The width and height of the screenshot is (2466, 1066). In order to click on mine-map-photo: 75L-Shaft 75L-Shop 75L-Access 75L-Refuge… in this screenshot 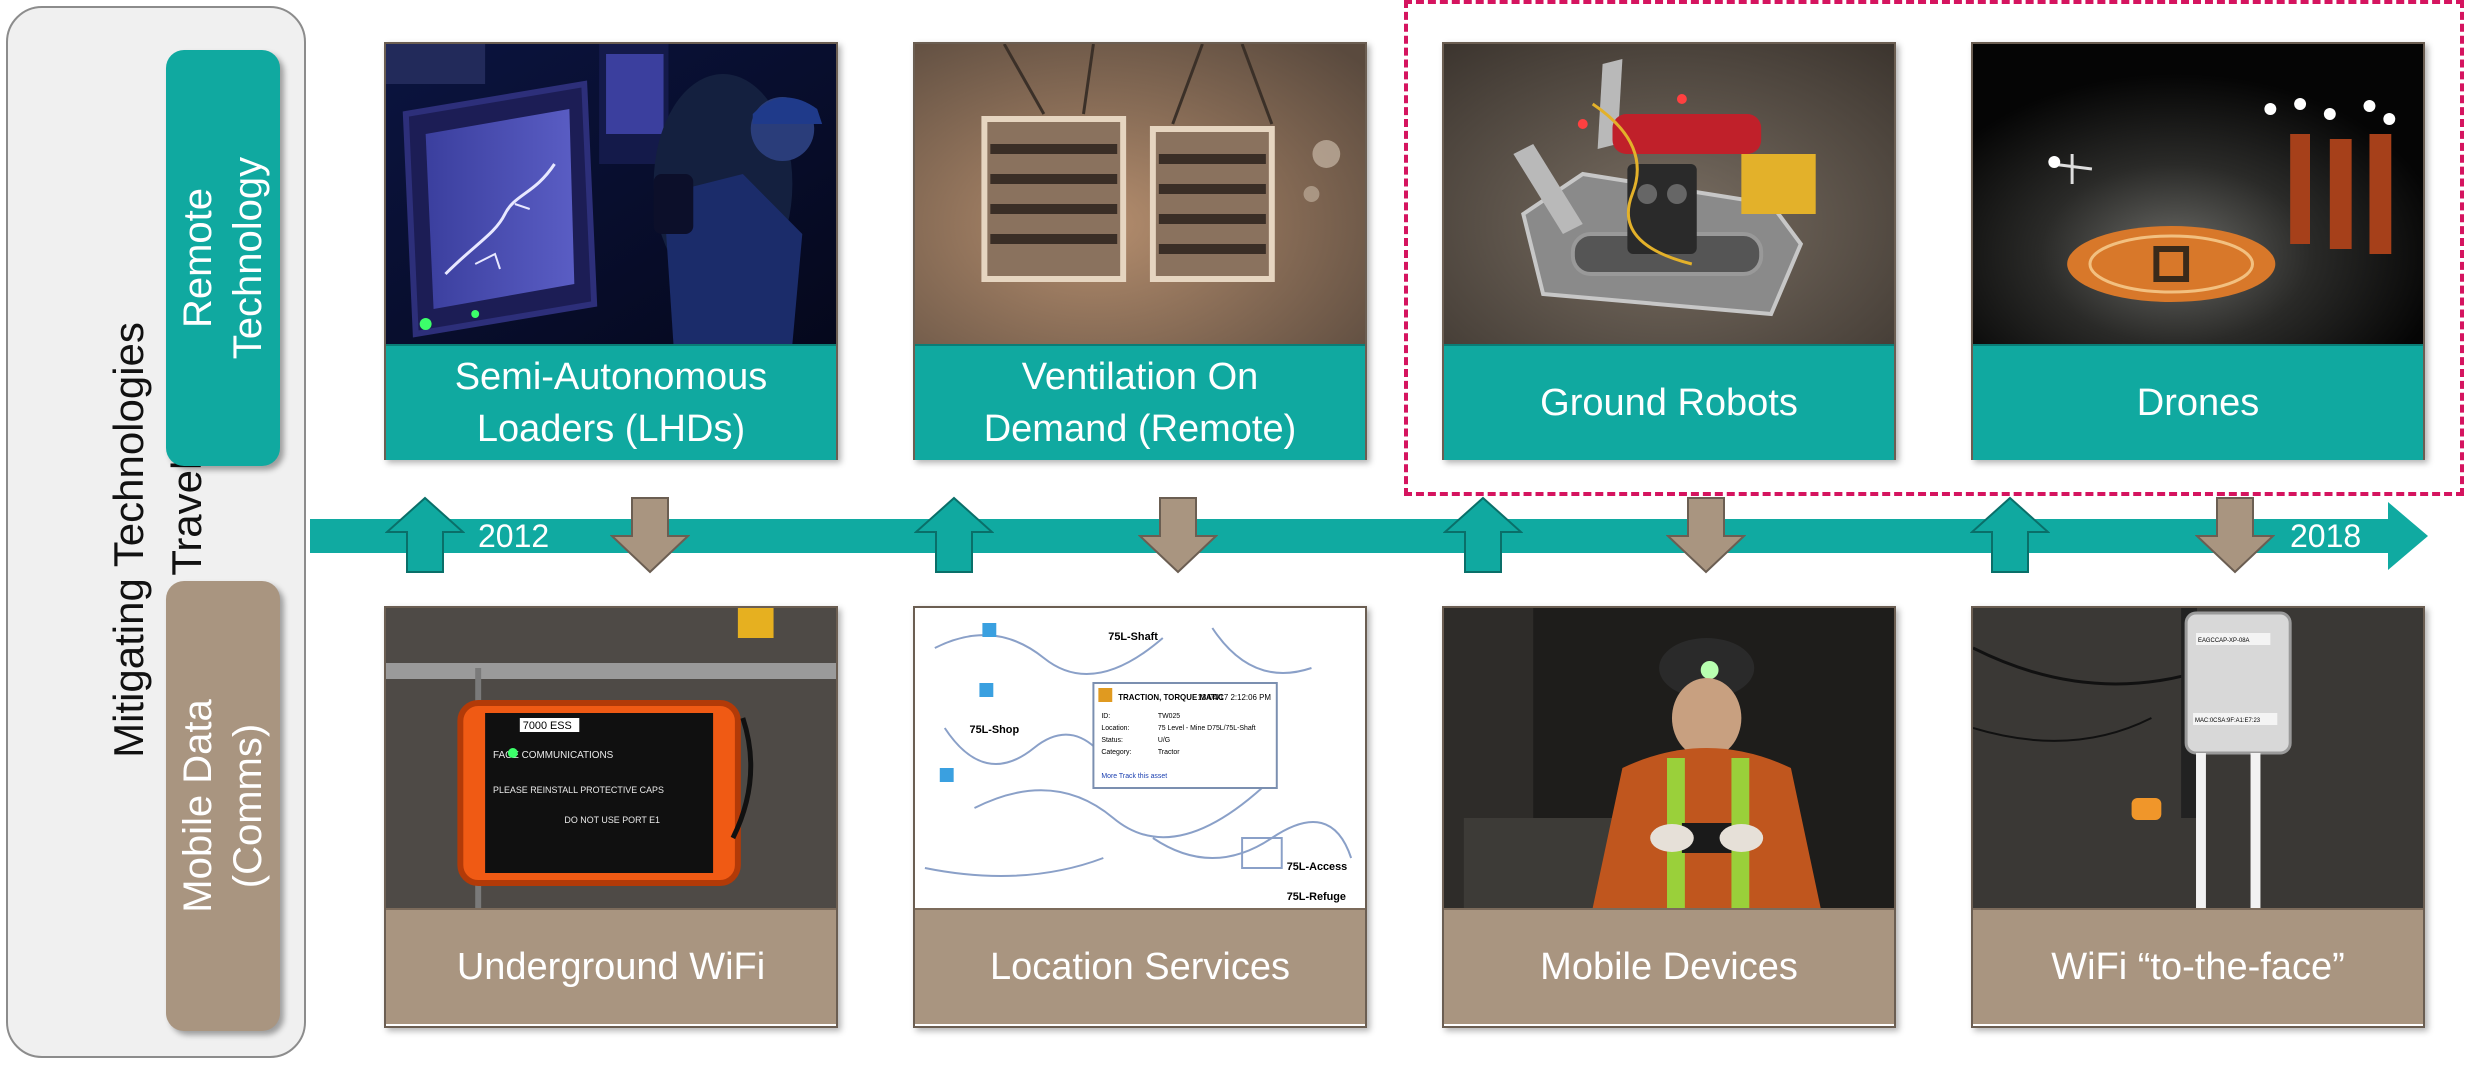, I will do `click(1140, 758)`.